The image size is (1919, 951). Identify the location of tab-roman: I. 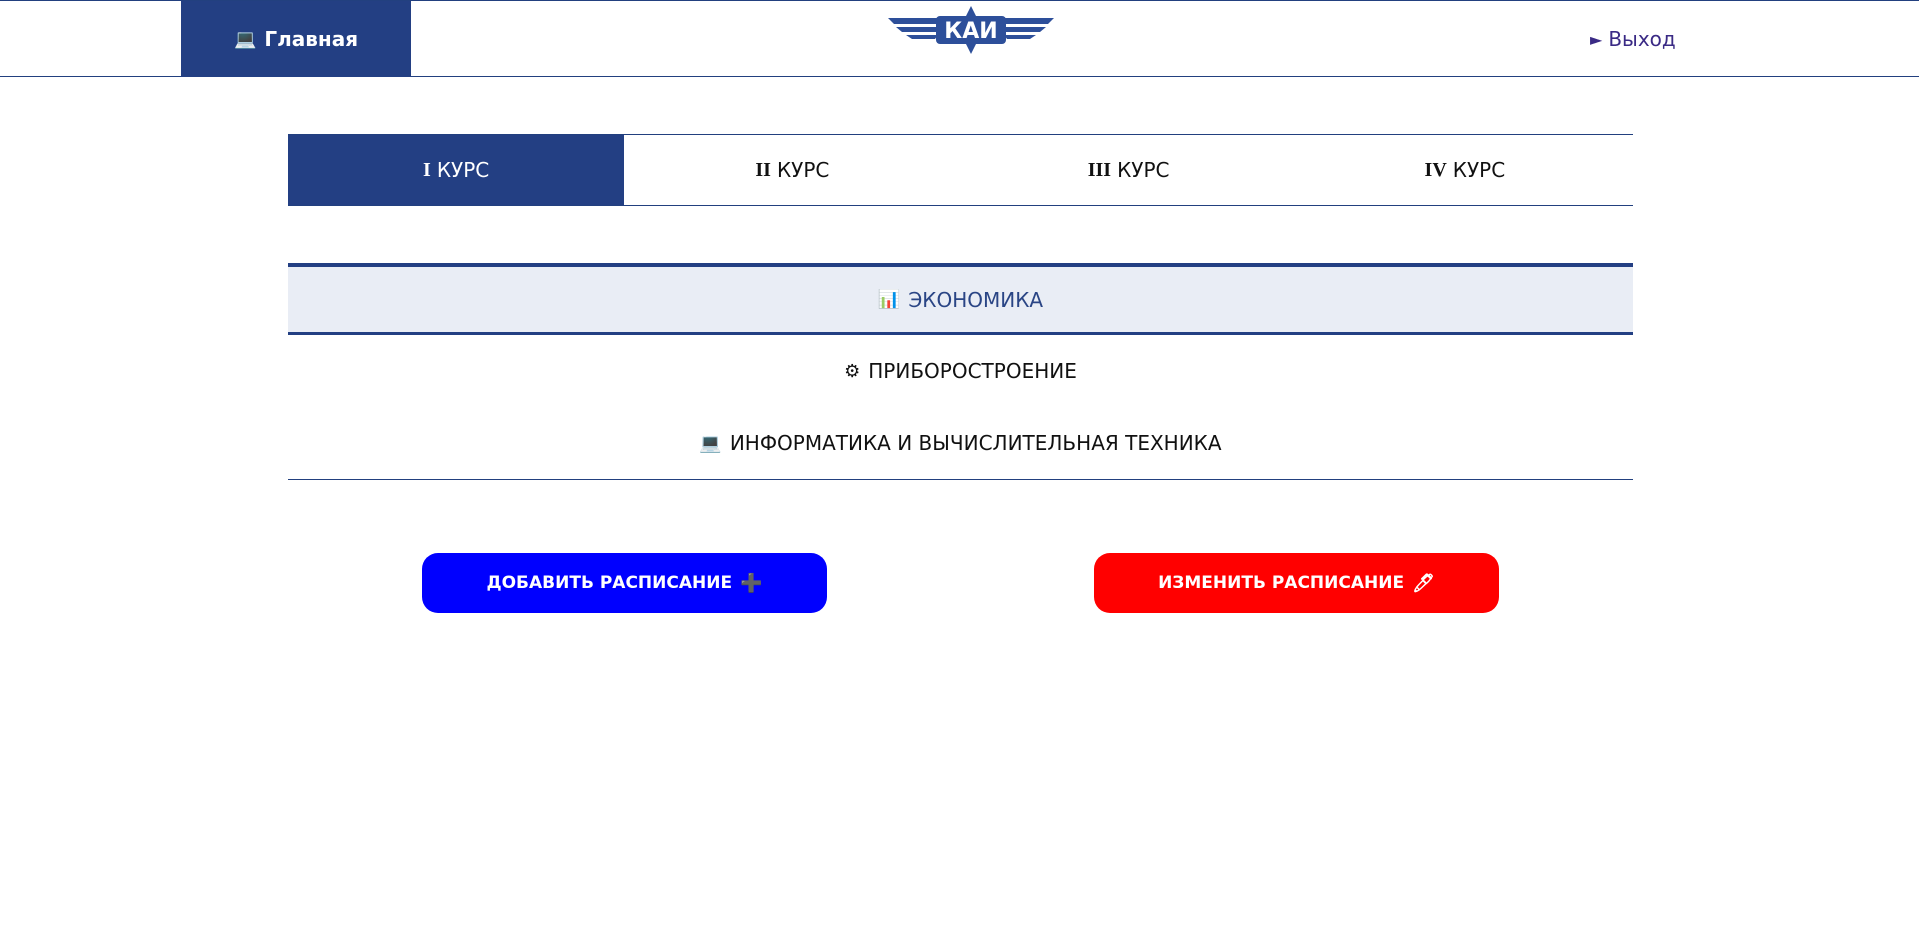
(427, 169).